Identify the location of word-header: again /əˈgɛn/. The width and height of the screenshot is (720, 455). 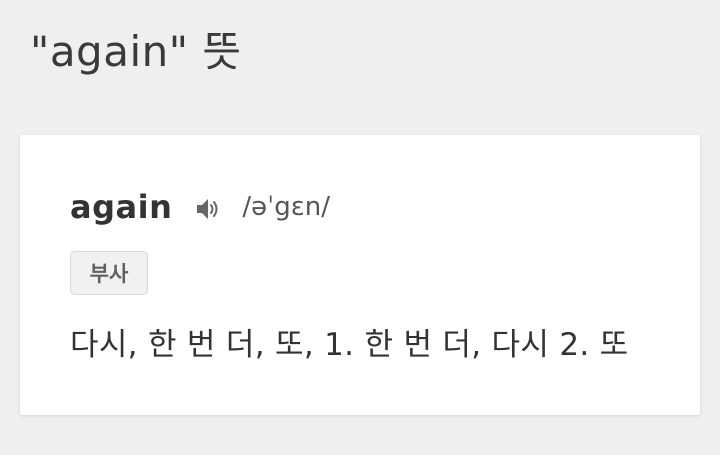
(200, 207).